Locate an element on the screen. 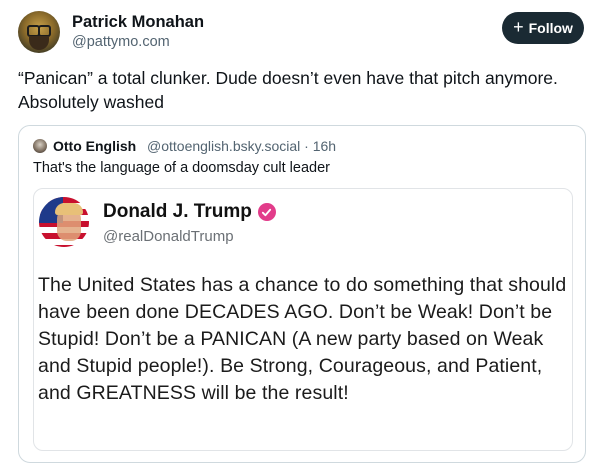  embedded-author-name-row: Donald J. Trump is located at coordinates (189, 212).